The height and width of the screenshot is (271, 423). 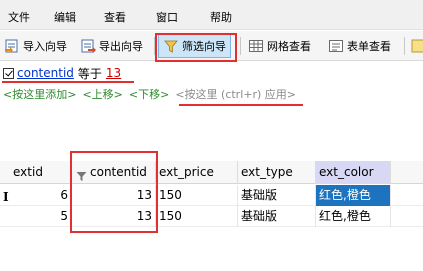 I want to click on menu-view: 查看, so click(x=115, y=17).